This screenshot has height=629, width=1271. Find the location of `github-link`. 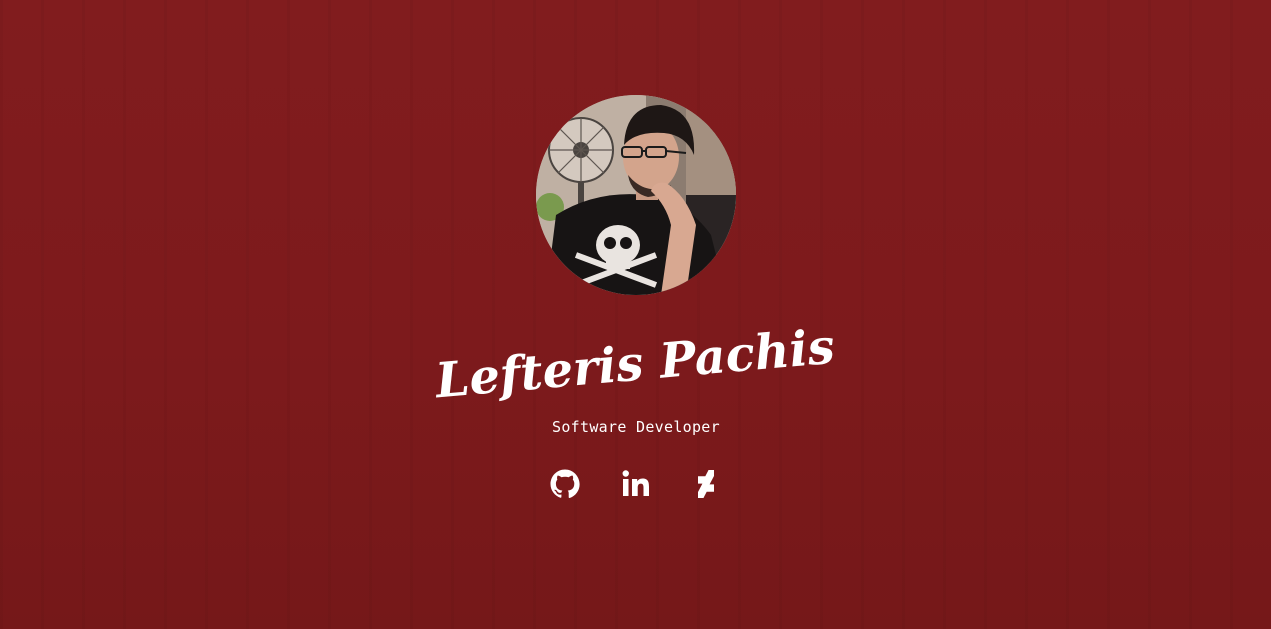

github-link is located at coordinates (565, 484).